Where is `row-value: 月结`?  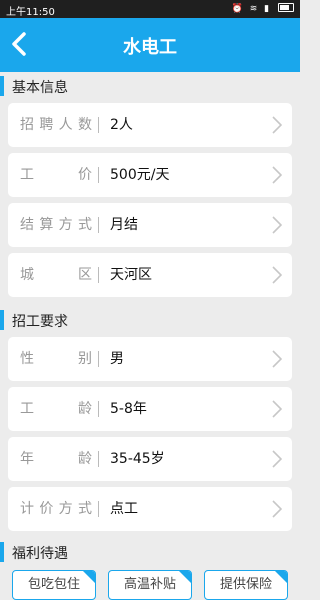 row-value: 月结 is located at coordinates (124, 225).